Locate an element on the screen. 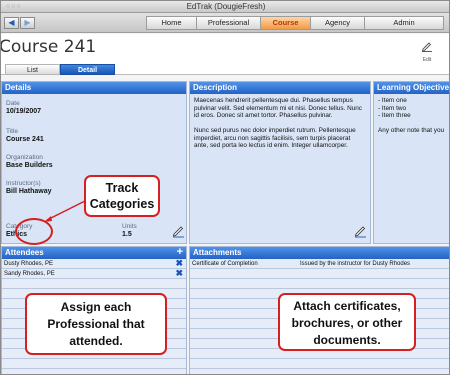 This screenshot has width=450, height=375. description-heading: Description is located at coordinates (280, 88).